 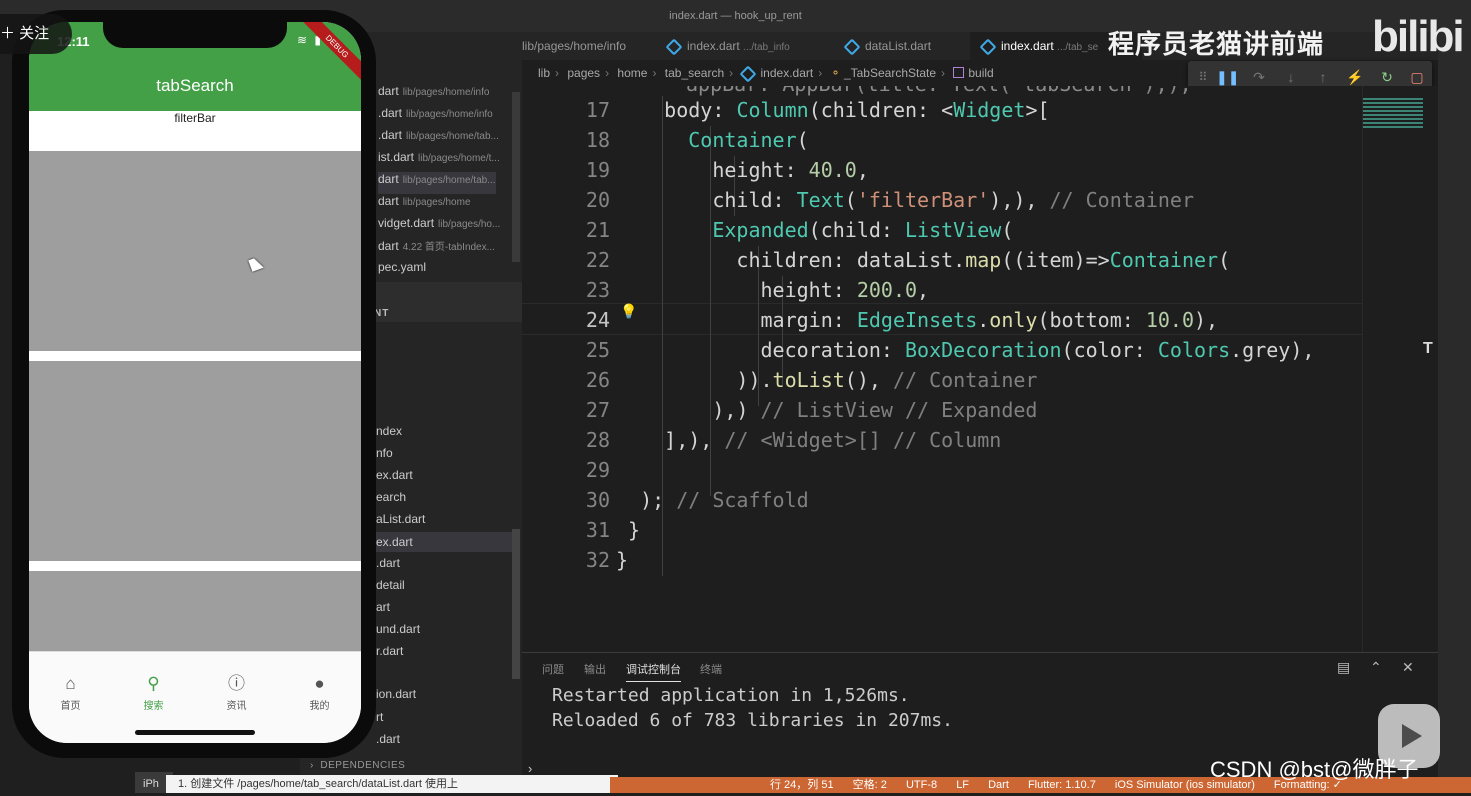 I want to click on tab-partial: lib/pages/home/info, so click(x=574, y=46).